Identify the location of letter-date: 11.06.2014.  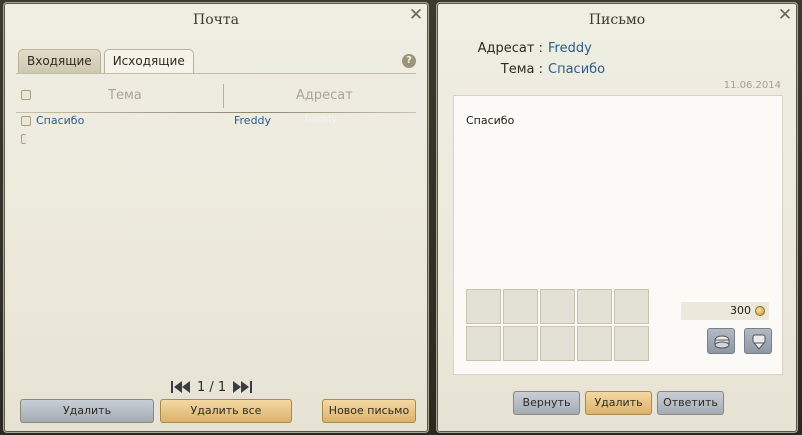
(752, 85).